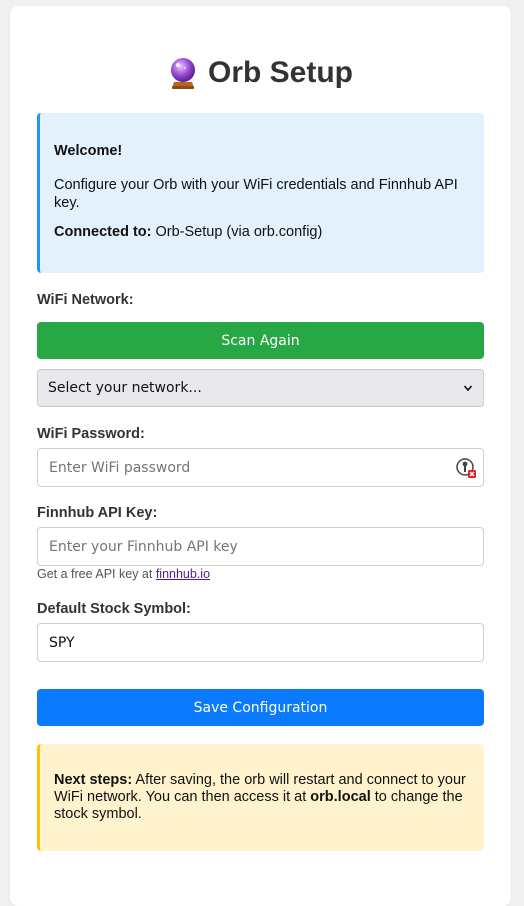  Describe the element at coordinates (120, 467) in the screenshot. I see `wifi-password-placeholder: Enter WiFi password` at that location.